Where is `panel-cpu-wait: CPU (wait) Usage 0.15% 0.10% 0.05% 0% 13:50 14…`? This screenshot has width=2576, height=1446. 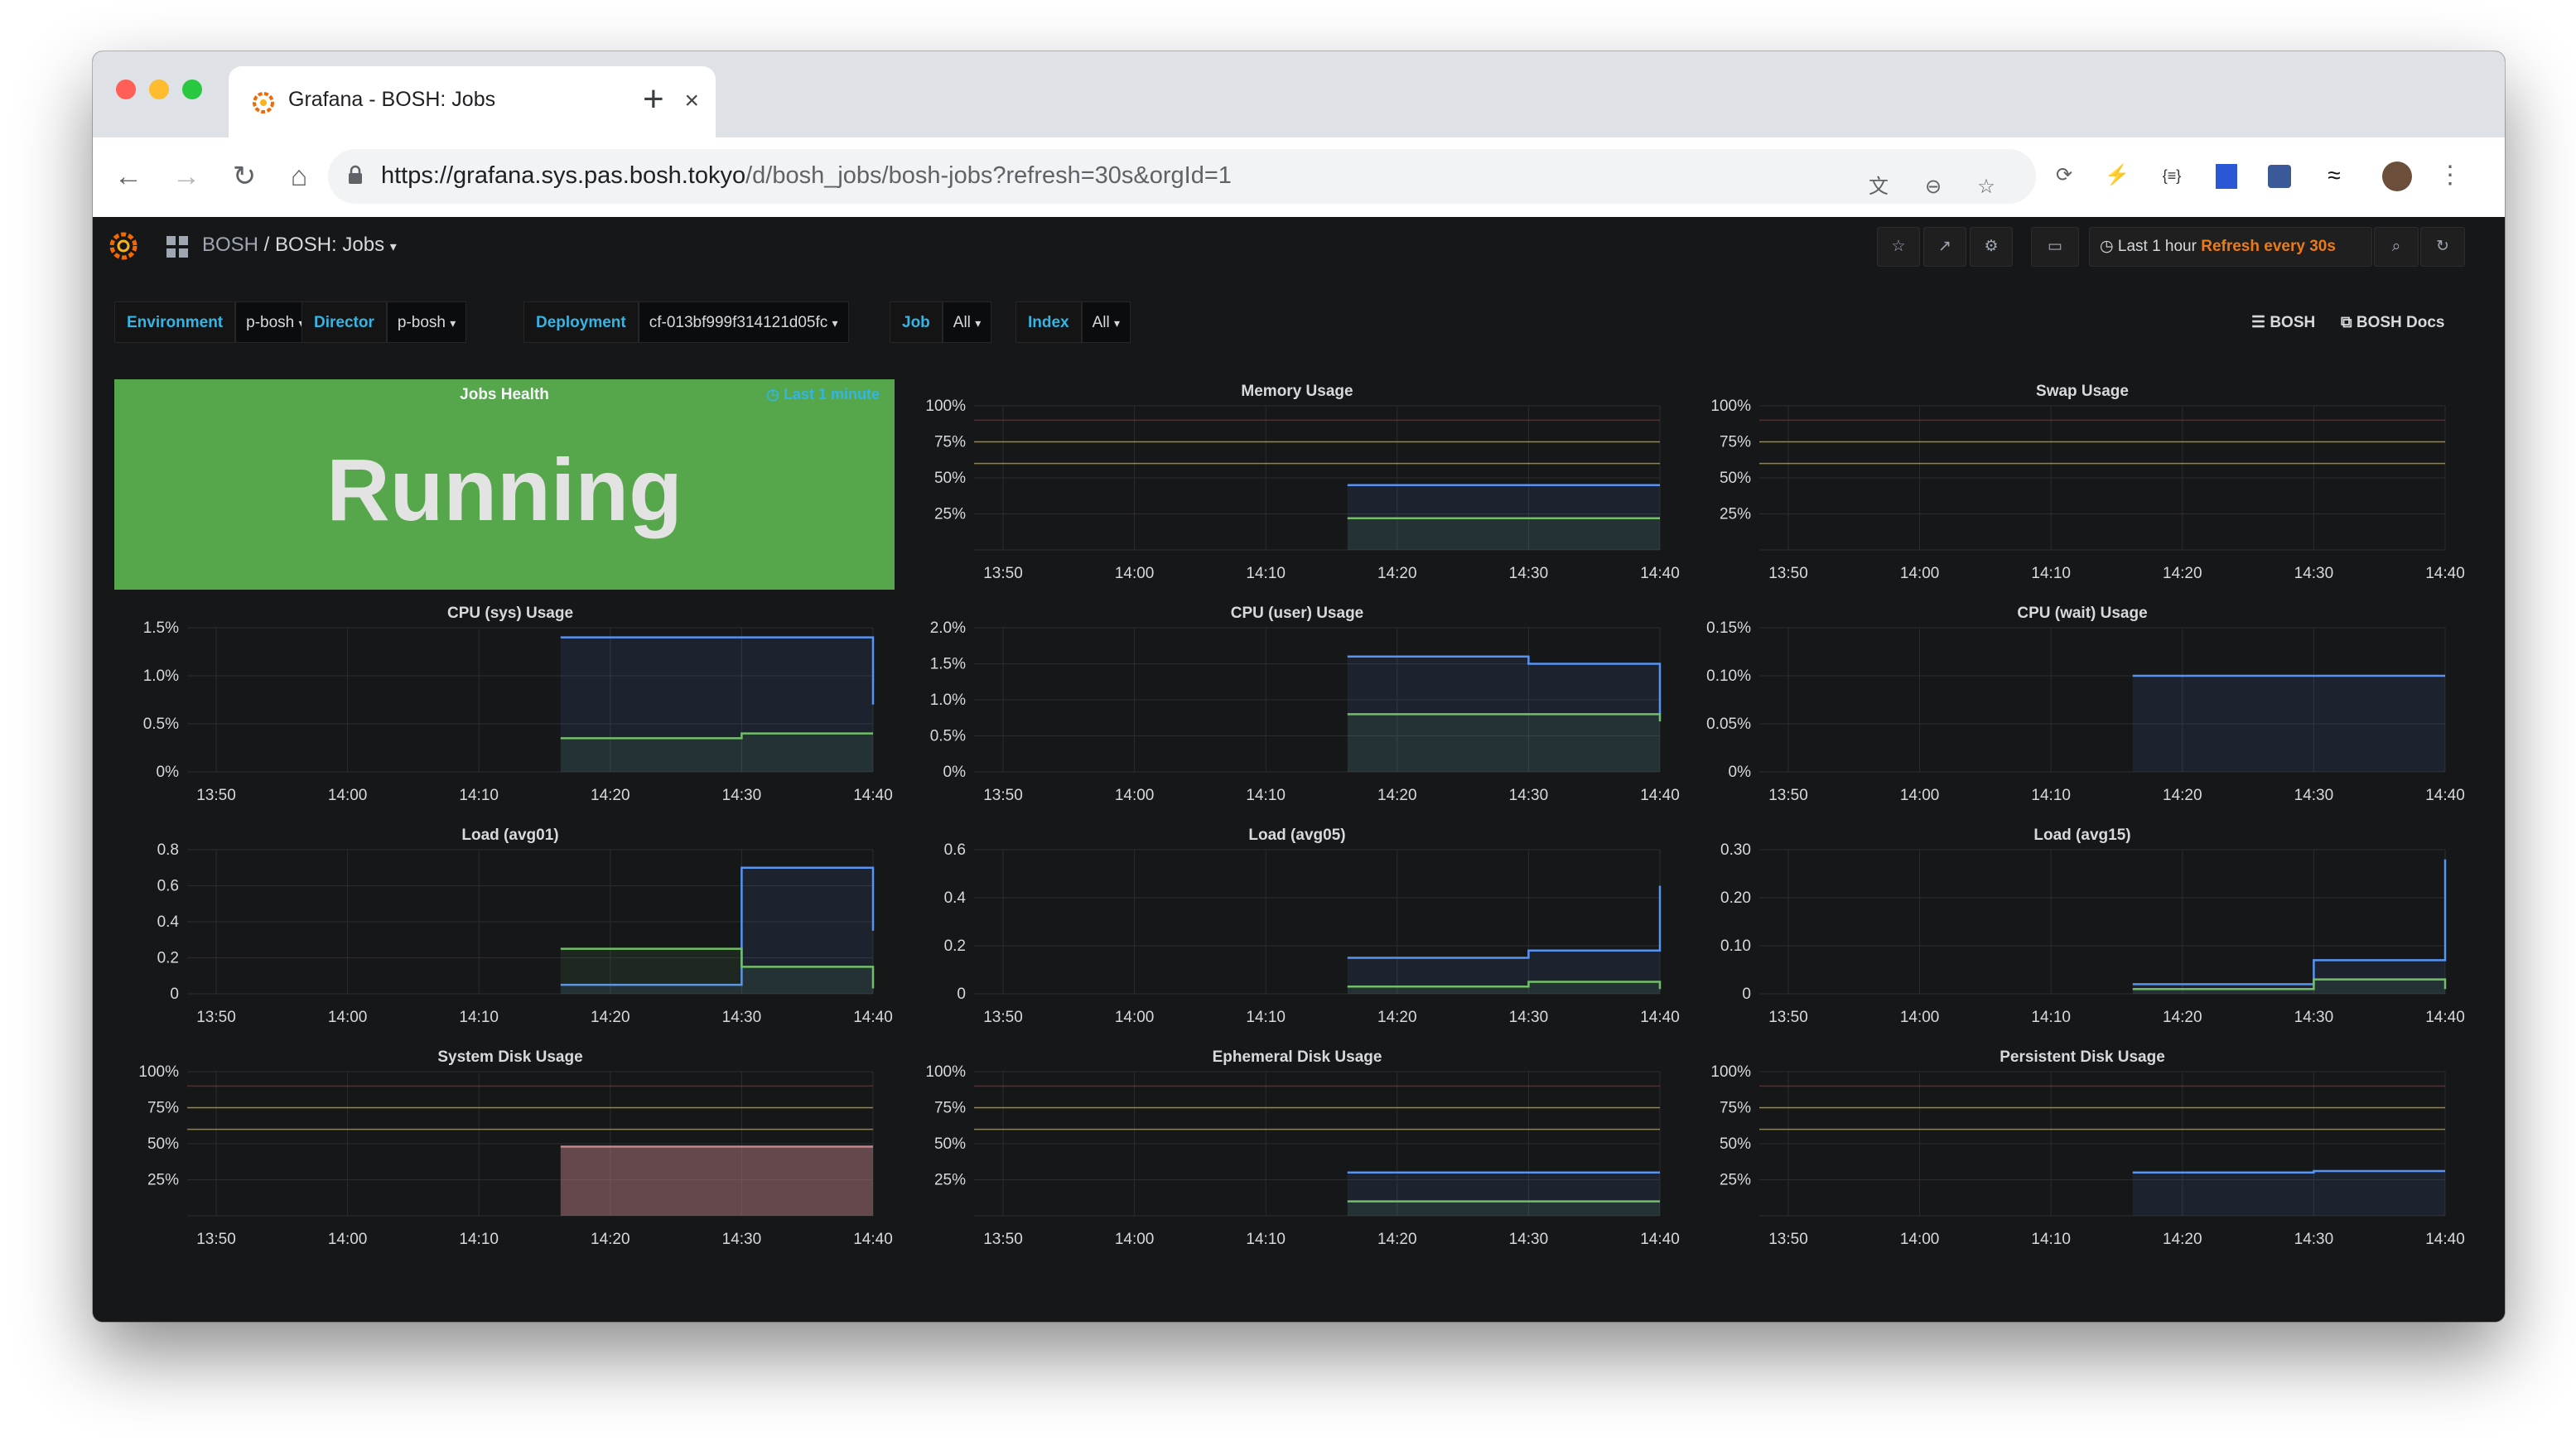
panel-cpu-wait: CPU (wait) Usage 0.15% 0.10% 0.05% 0% 13:50 14… is located at coordinates (2082, 705).